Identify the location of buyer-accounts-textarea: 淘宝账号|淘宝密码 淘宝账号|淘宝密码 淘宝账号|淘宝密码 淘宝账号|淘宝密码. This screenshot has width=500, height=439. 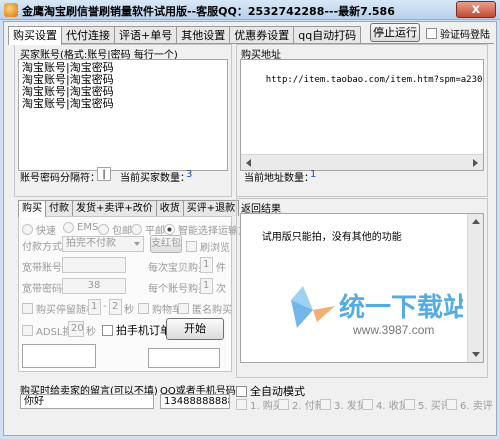
(123, 115).